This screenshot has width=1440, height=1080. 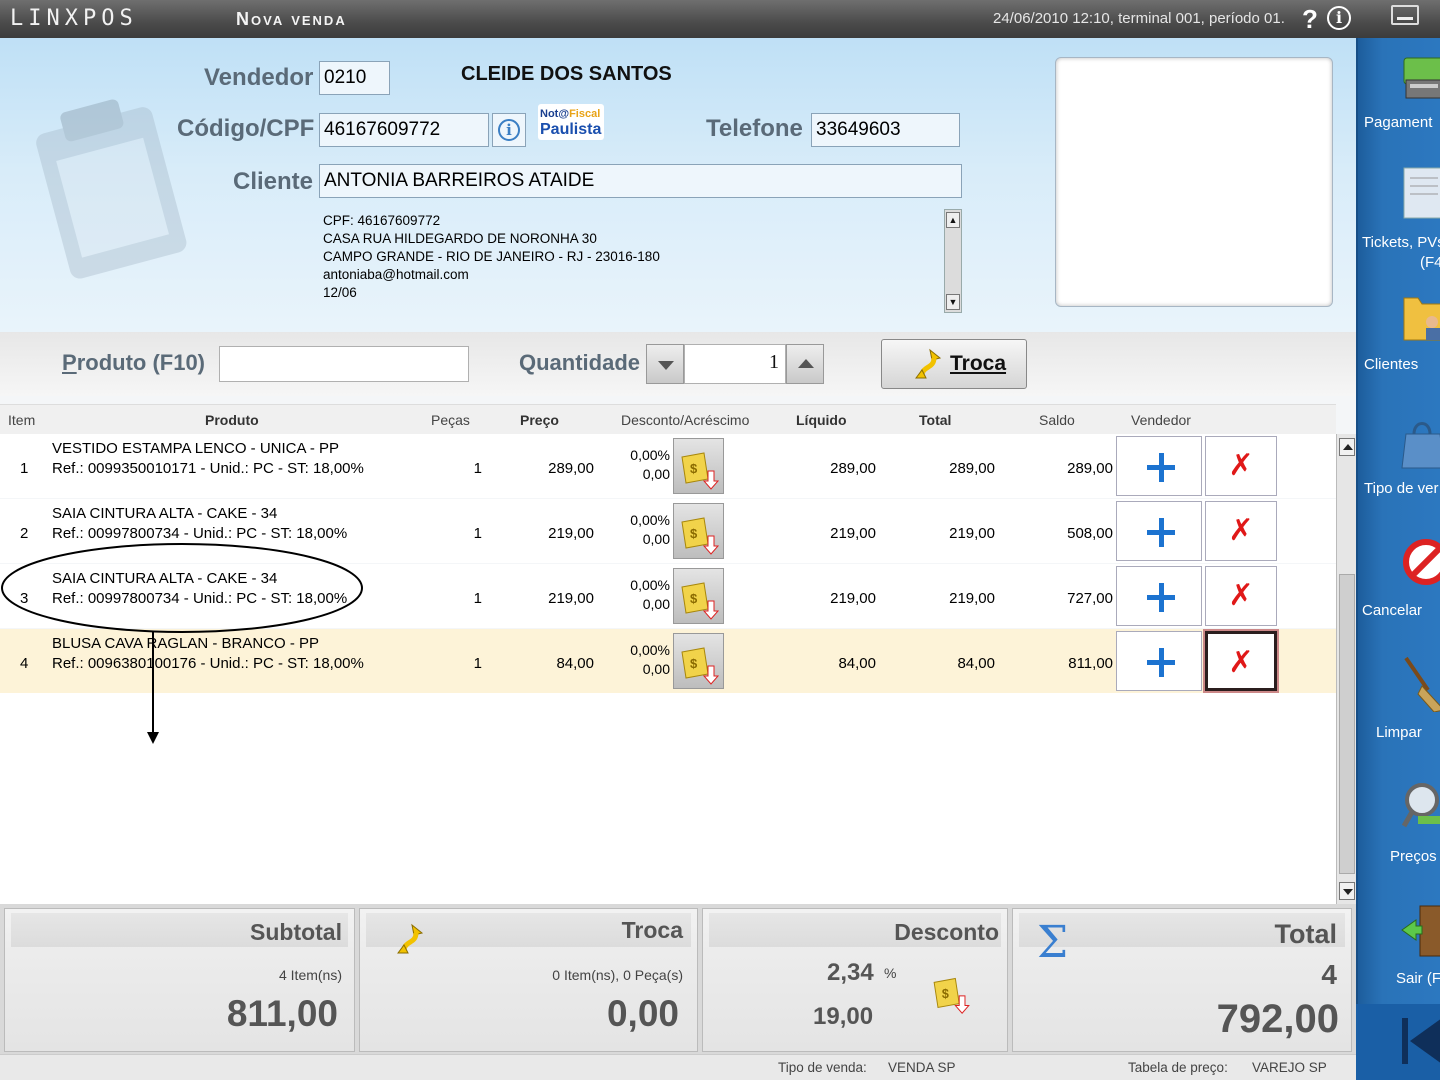 What do you see at coordinates (953, 302) in the screenshot?
I see `scroll-down-icon: ▼` at bounding box center [953, 302].